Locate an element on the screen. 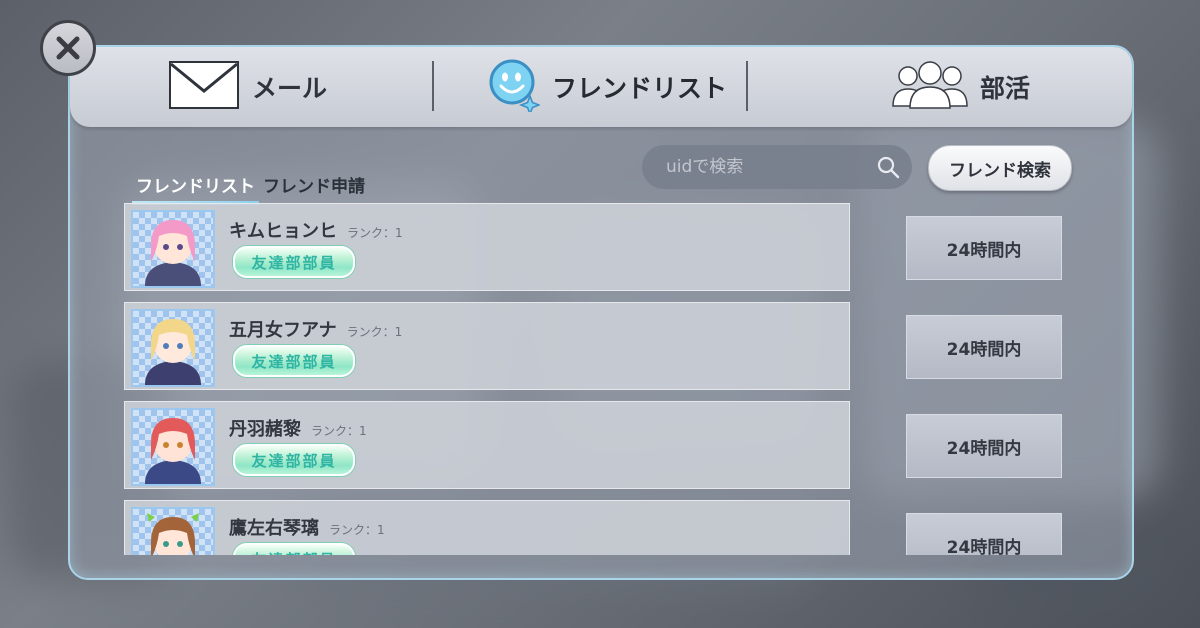  uid-search-box is located at coordinates (777, 167).